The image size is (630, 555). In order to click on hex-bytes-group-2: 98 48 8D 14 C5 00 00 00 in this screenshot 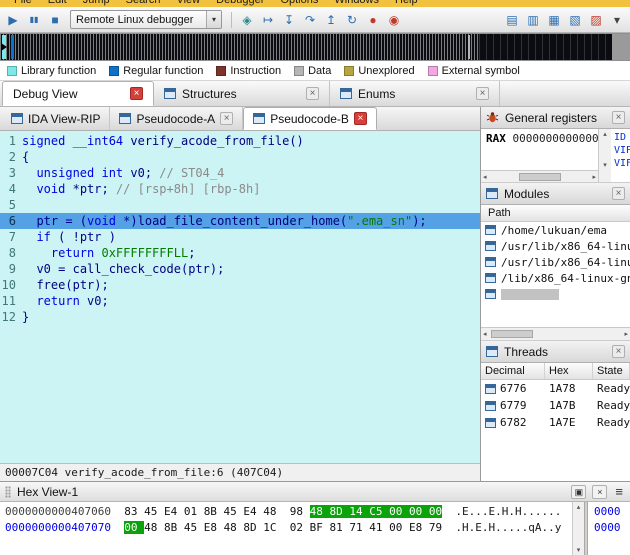, I will do `click(366, 511)`.